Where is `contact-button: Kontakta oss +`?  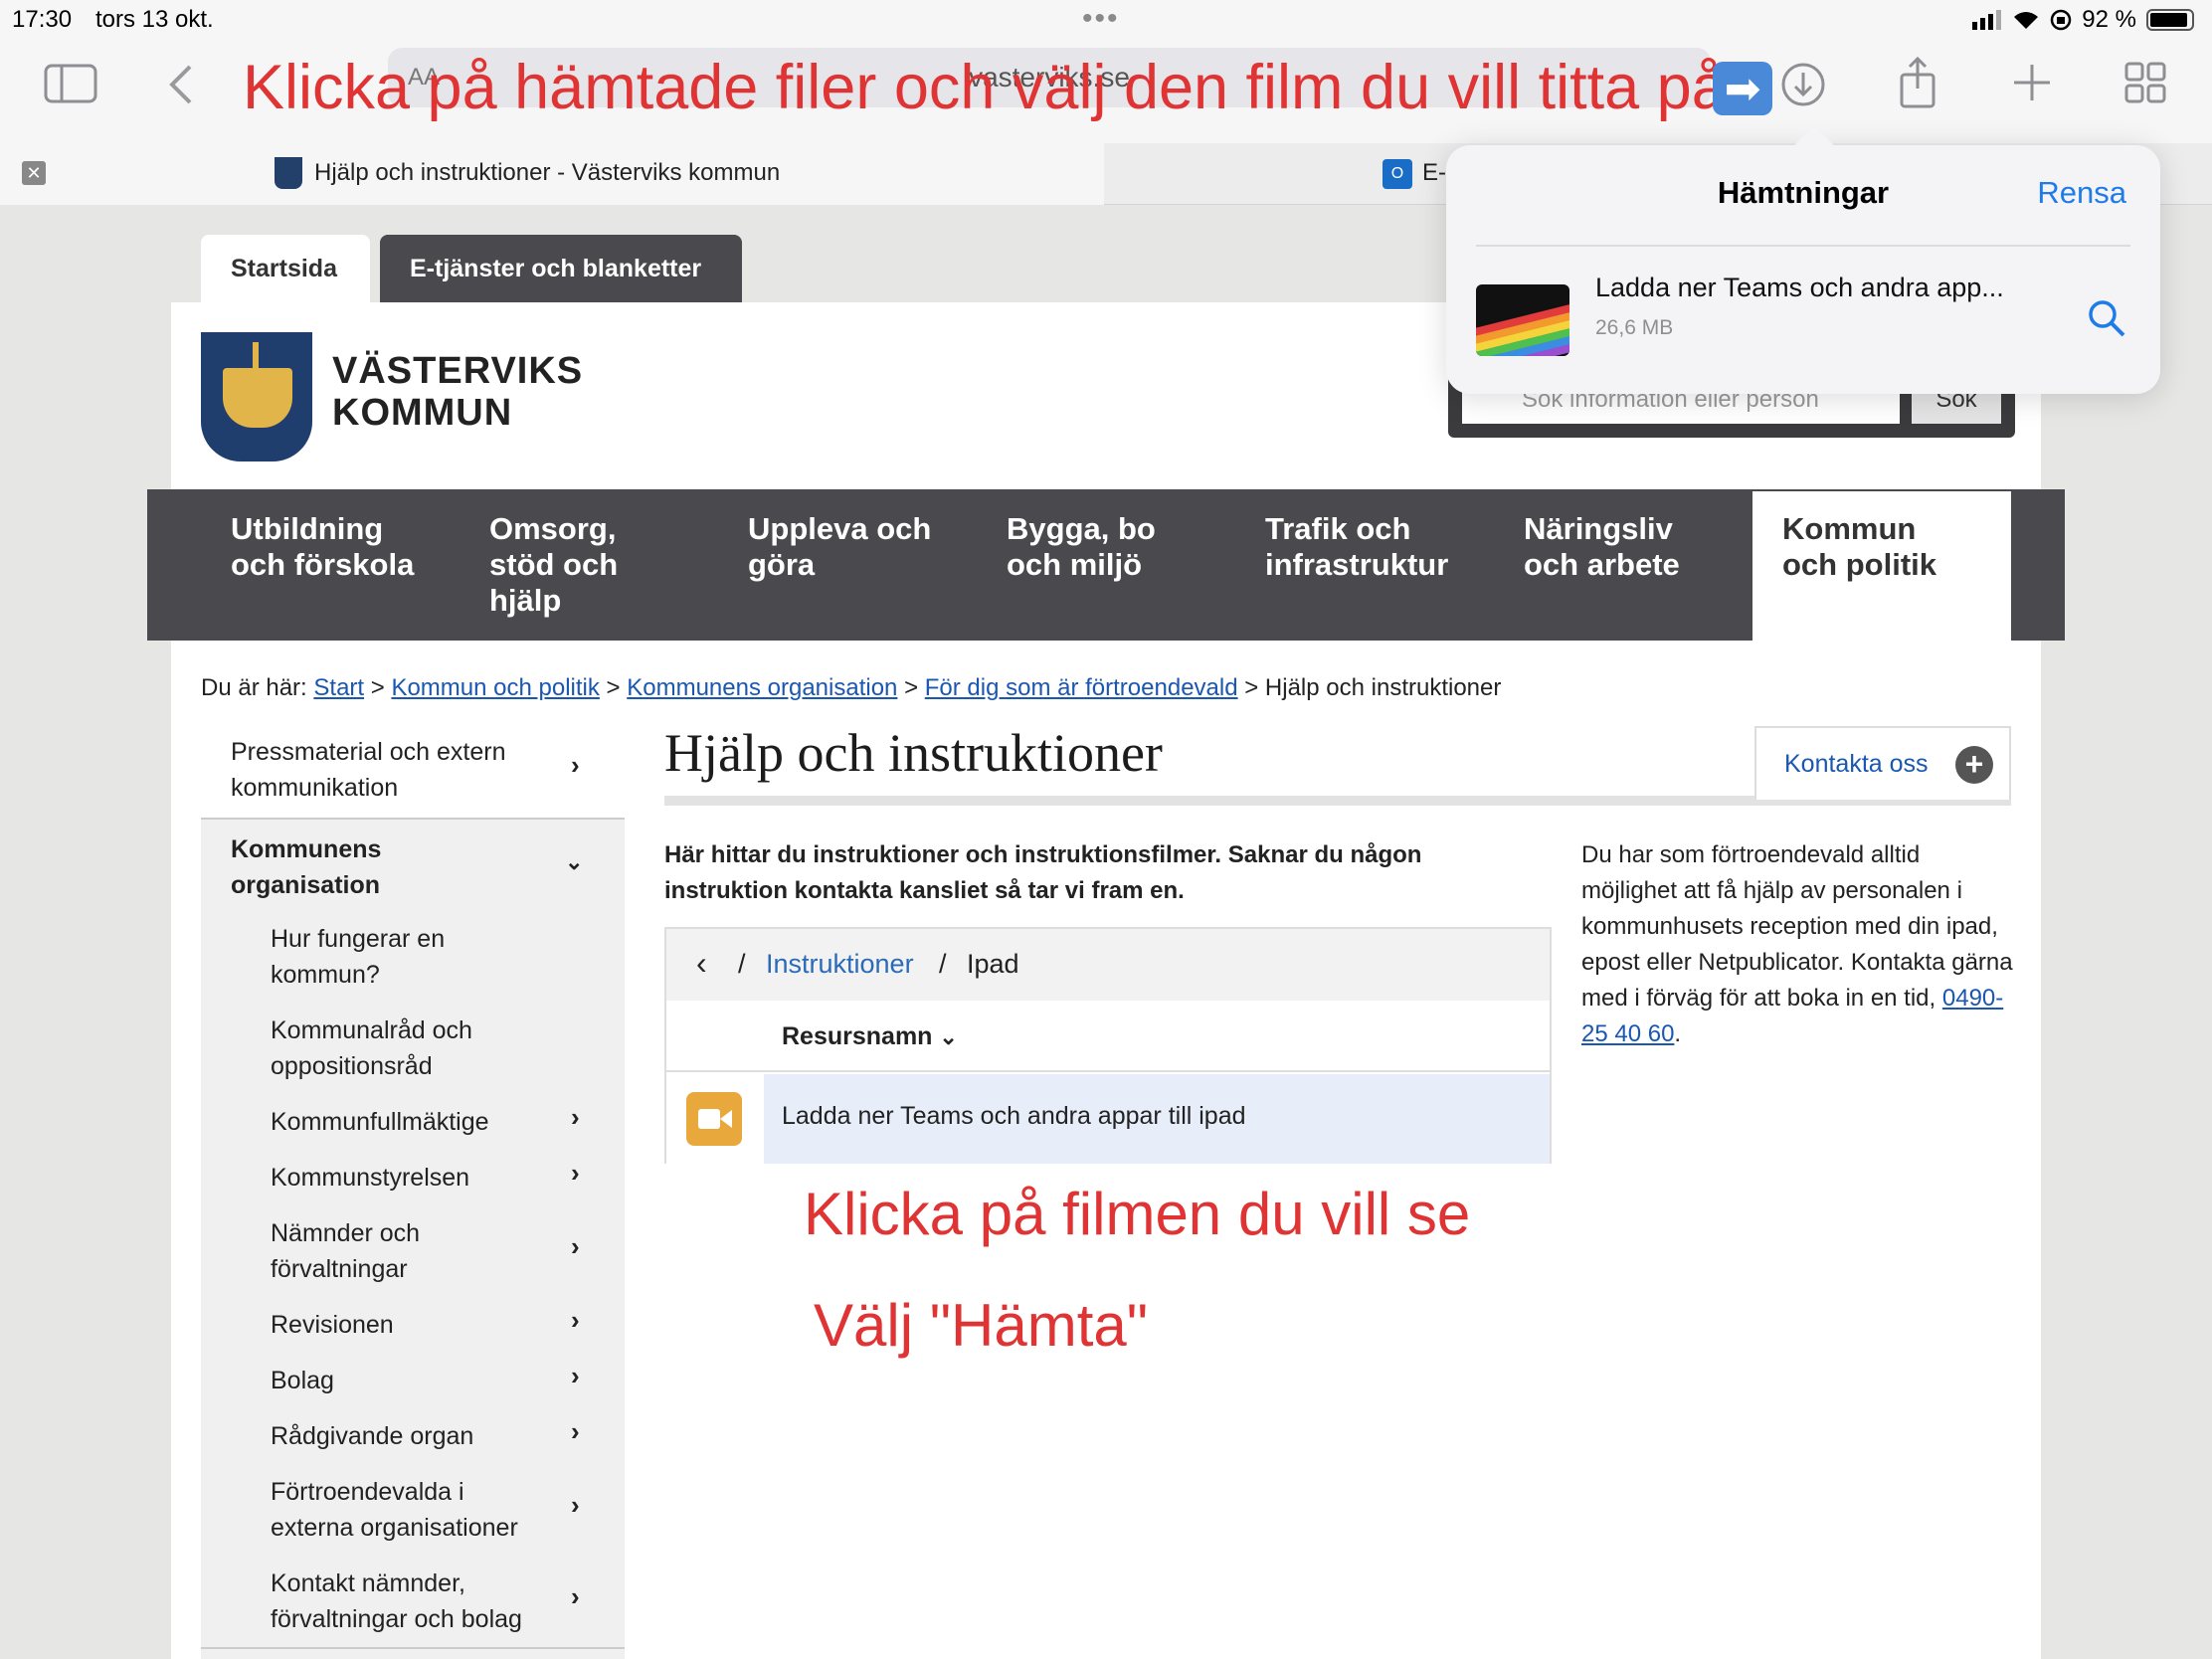 contact-button: Kontakta oss + is located at coordinates (1882, 763).